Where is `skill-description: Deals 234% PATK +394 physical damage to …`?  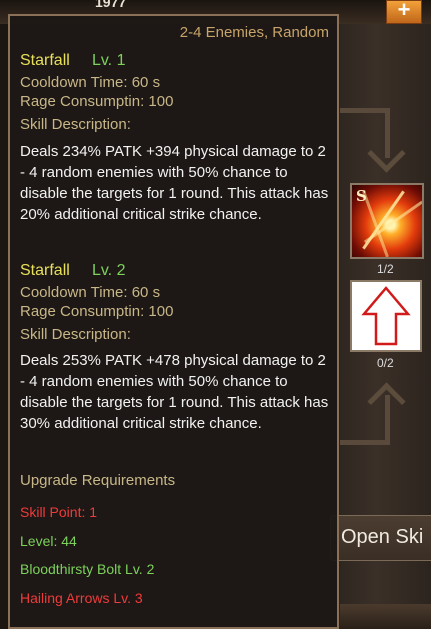 skill-description: Deals 234% PATK +394 physical damage to … is located at coordinates (174, 183).